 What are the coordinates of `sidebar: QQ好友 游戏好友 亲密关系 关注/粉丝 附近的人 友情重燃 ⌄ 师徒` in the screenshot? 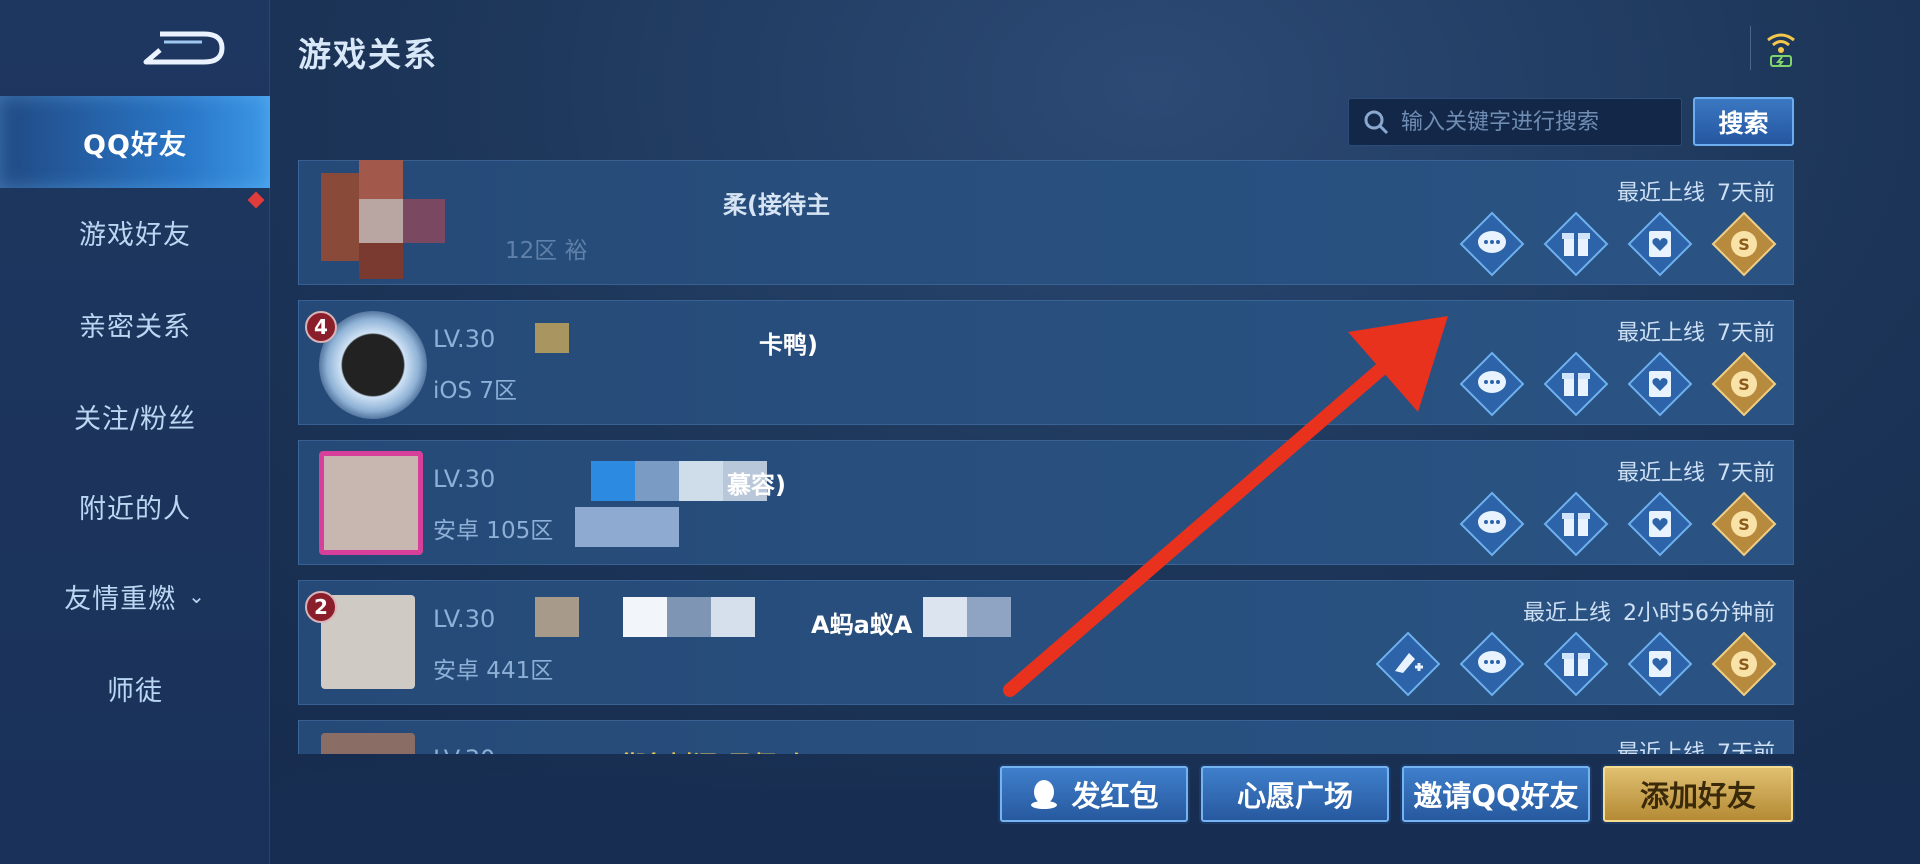 It's located at (135, 432).